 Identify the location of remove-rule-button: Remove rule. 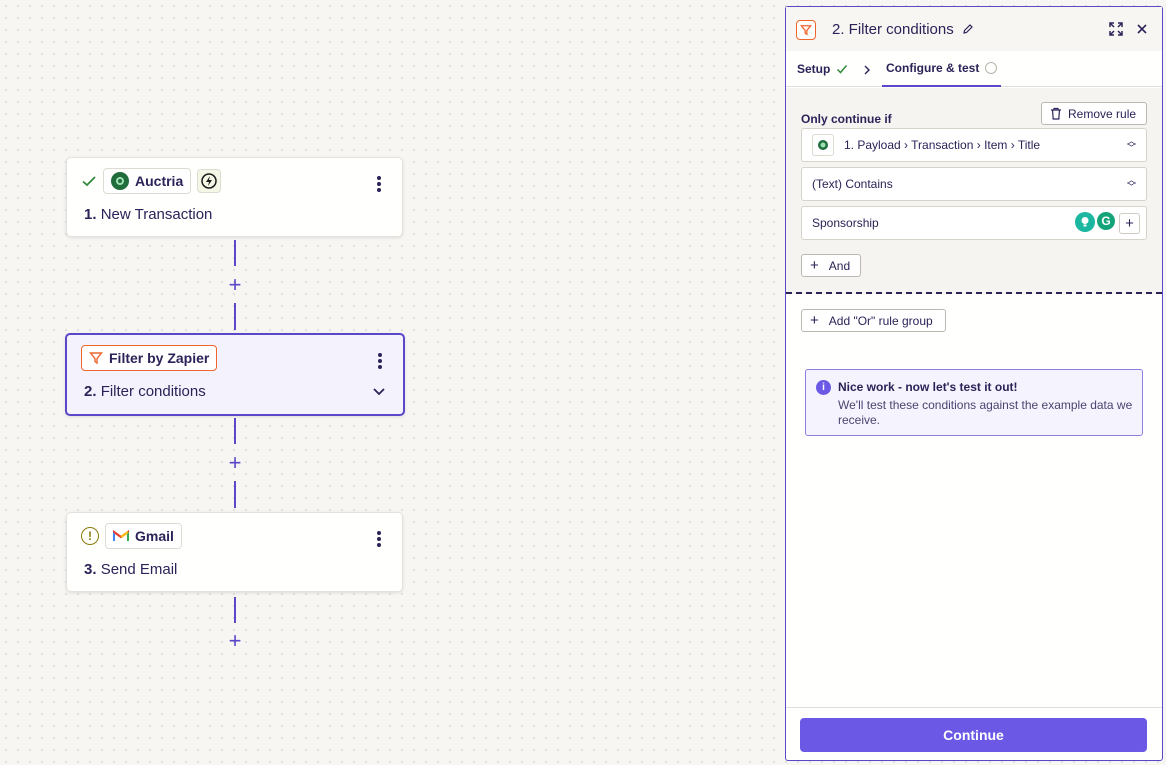
(1094, 113).